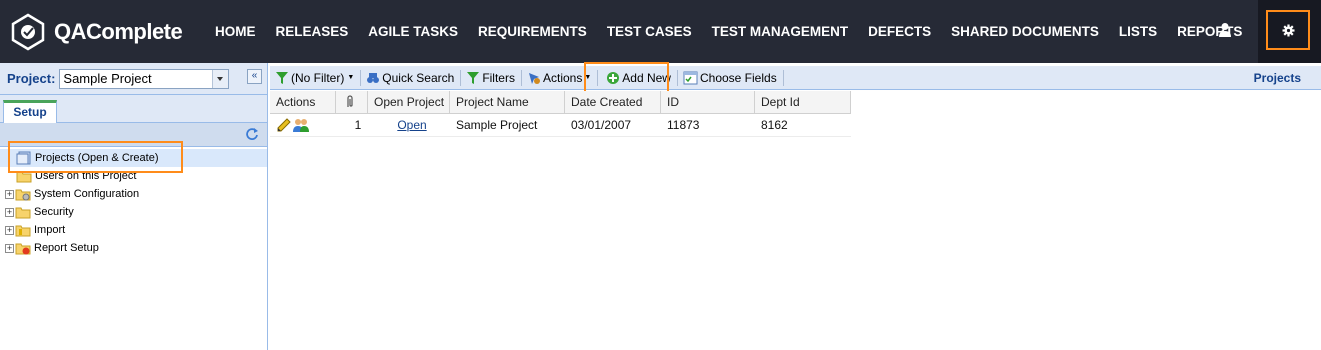  What do you see at coordinates (683, 125) in the screenshot?
I see `row-id: 11873` at bounding box center [683, 125].